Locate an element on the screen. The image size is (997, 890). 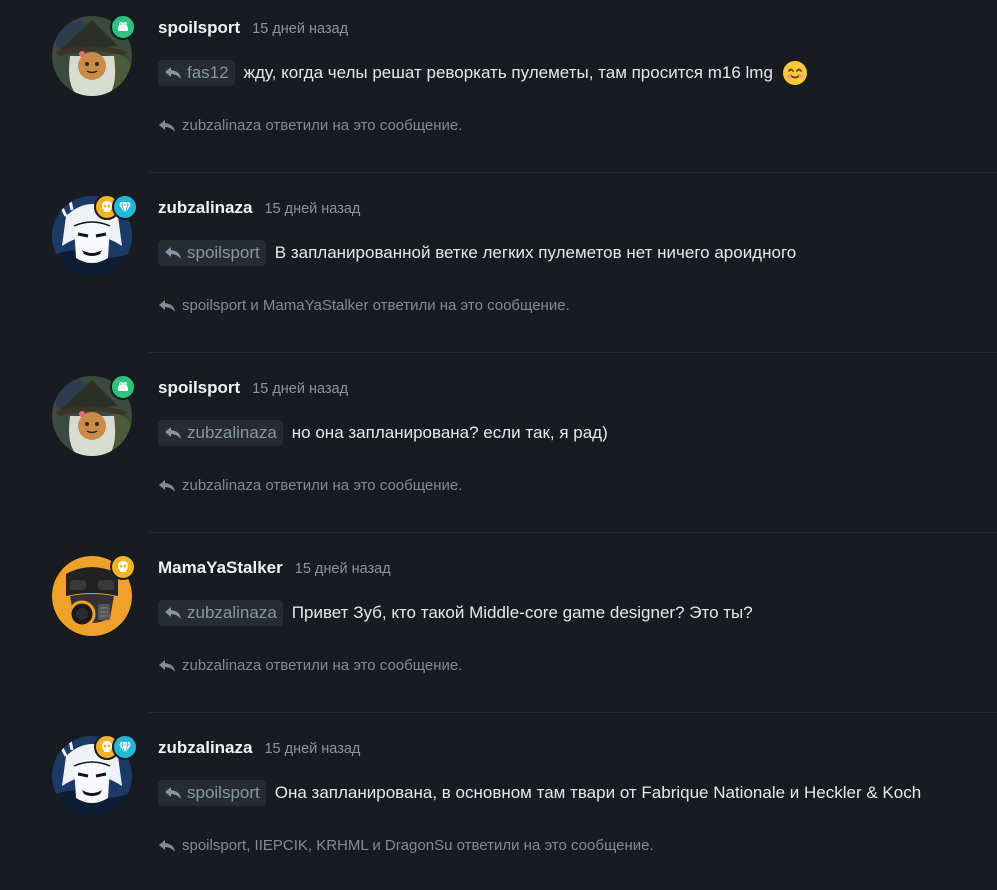
smiling-face-emoji is located at coordinates (794, 73).